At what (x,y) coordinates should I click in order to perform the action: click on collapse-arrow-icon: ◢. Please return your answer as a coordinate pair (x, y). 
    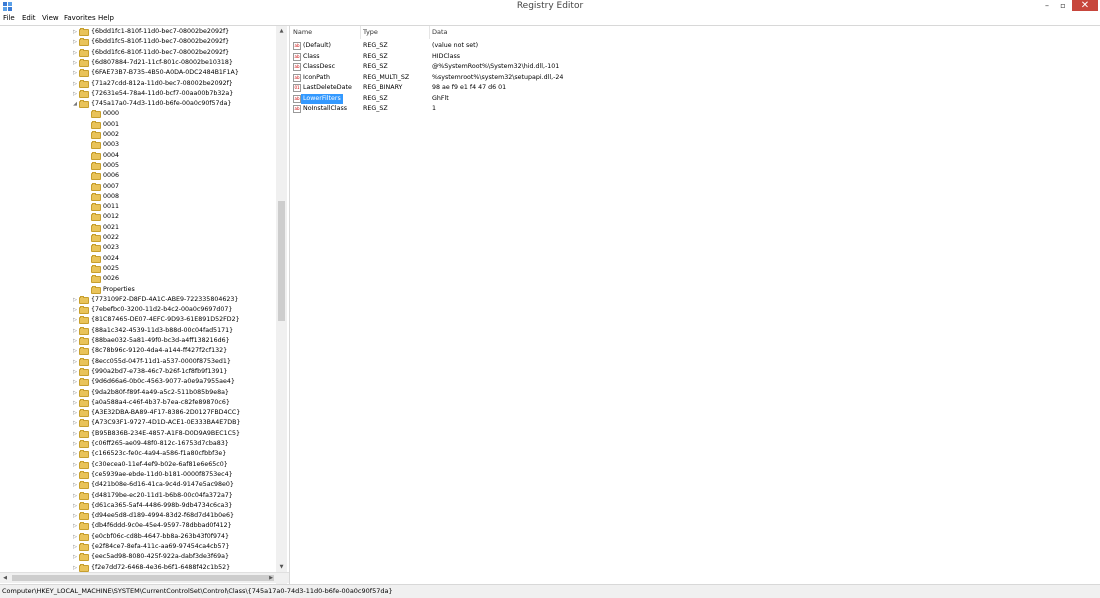
    Looking at the image, I should click on (75, 104).